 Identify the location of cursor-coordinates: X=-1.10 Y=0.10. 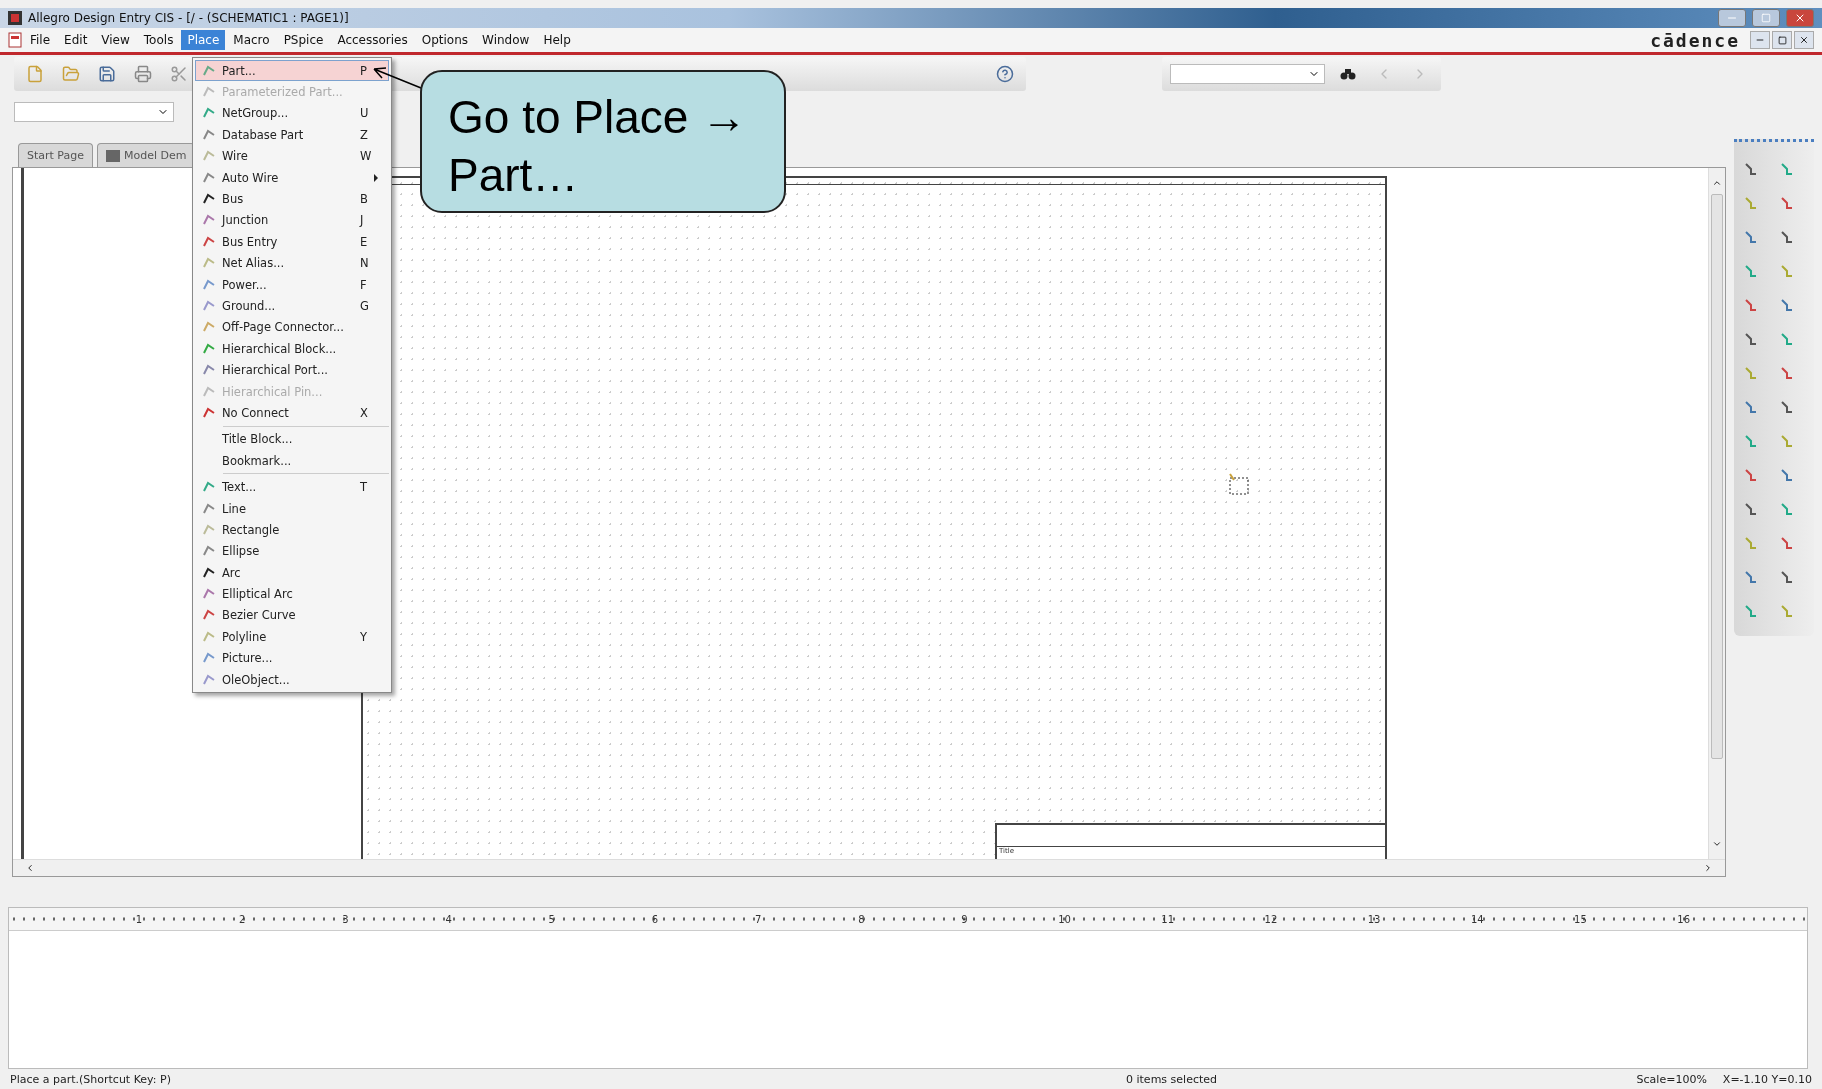
(1767, 1079).